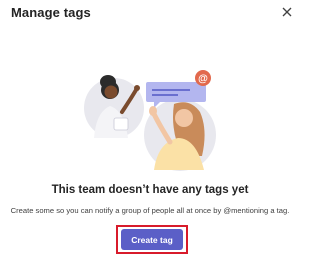  What do you see at coordinates (51, 12) in the screenshot?
I see `dialog-title: Manage tags` at bounding box center [51, 12].